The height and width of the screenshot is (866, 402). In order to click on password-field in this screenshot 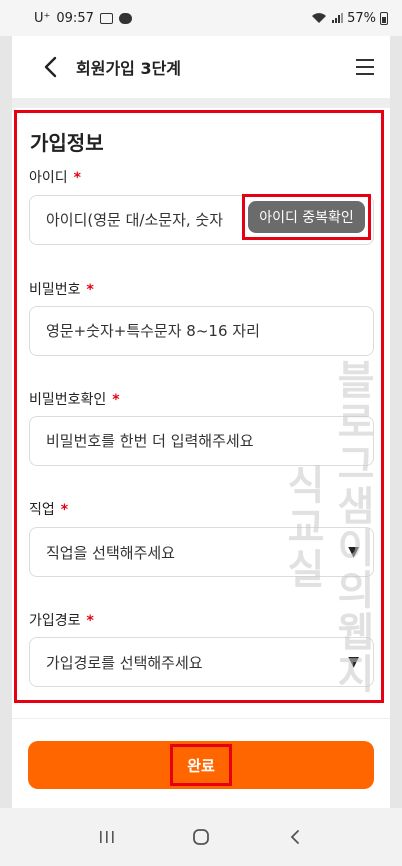, I will do `click(201, 331)`.